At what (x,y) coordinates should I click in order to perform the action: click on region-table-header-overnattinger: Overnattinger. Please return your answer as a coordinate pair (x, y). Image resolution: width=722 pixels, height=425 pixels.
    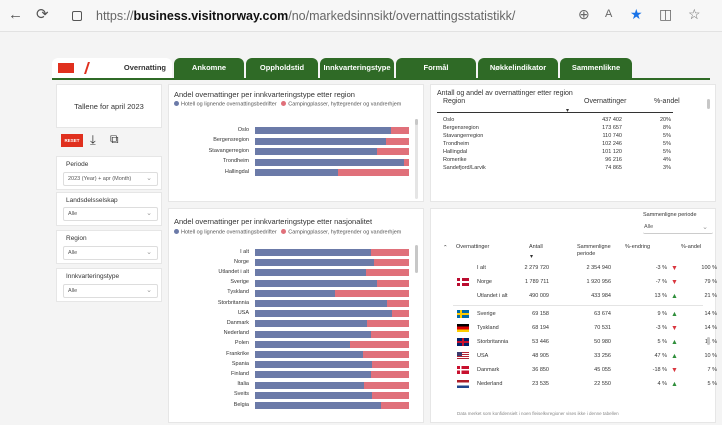
    Looking at the image, I should click on (605, 101).